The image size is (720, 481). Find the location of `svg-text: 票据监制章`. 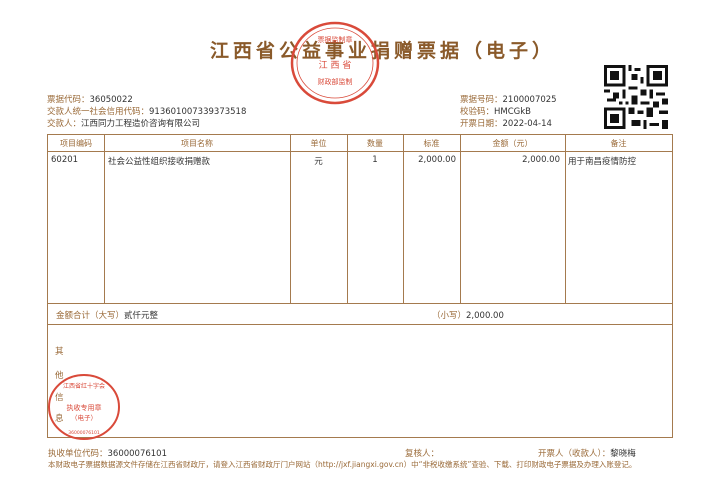

svg-text: 票据监制章 is located at coordinates (335, 39).